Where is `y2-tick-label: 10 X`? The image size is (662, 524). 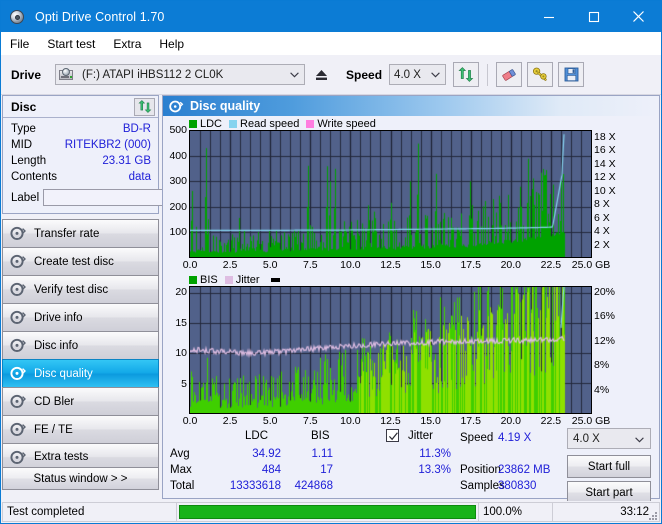
y2-tick-label: 10 X is located at coordinates (605, 190).